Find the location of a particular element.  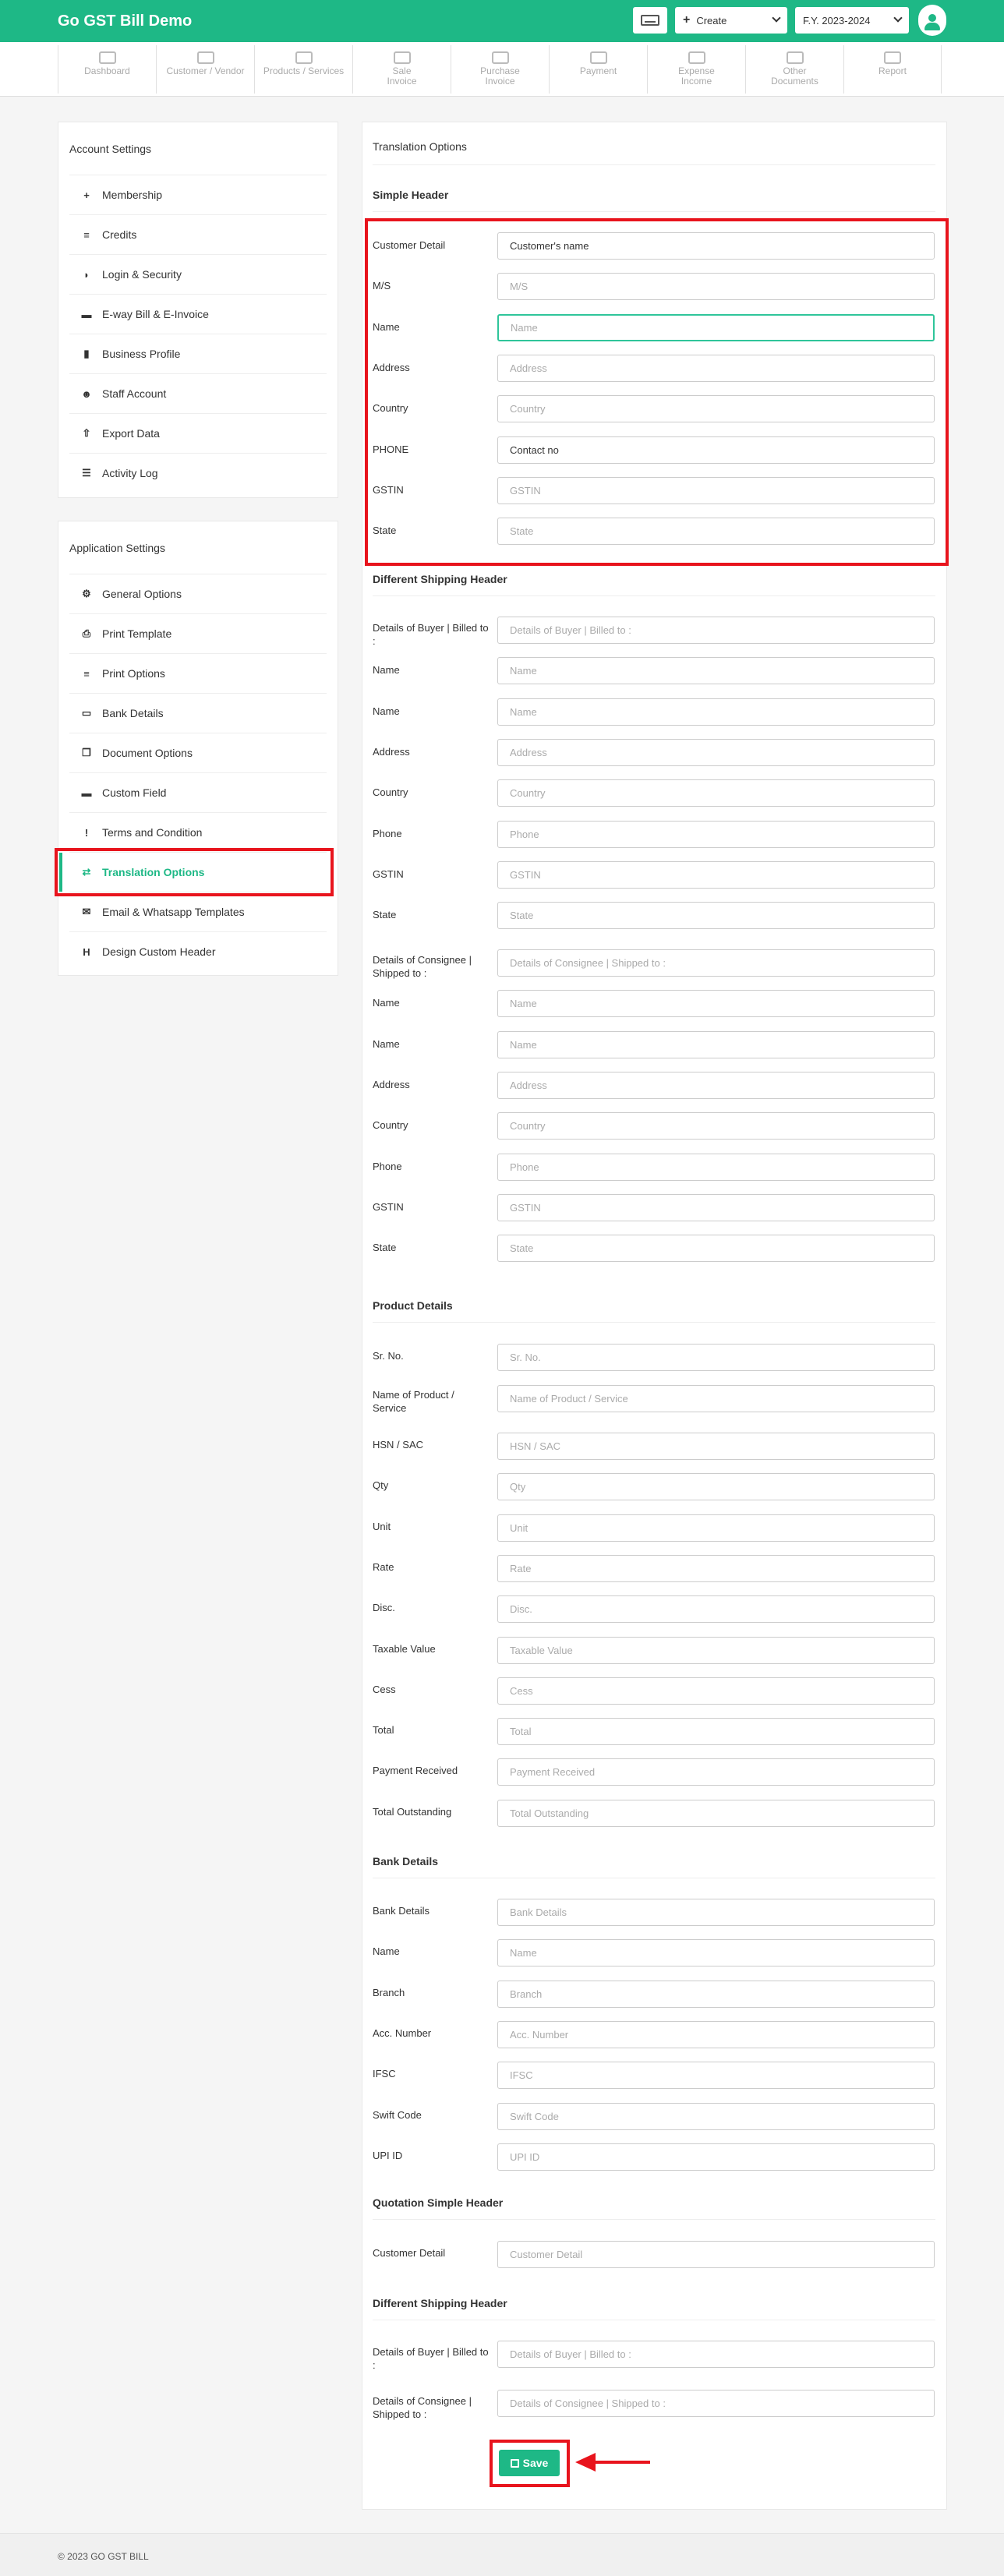

create-dropdown: + Create is located at coordinates (731, 20).